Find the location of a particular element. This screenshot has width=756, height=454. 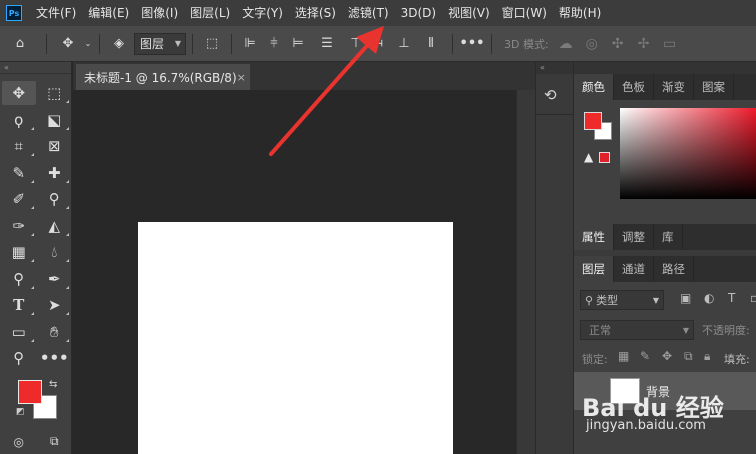

arrow-head is located at coordinates (370, 40).